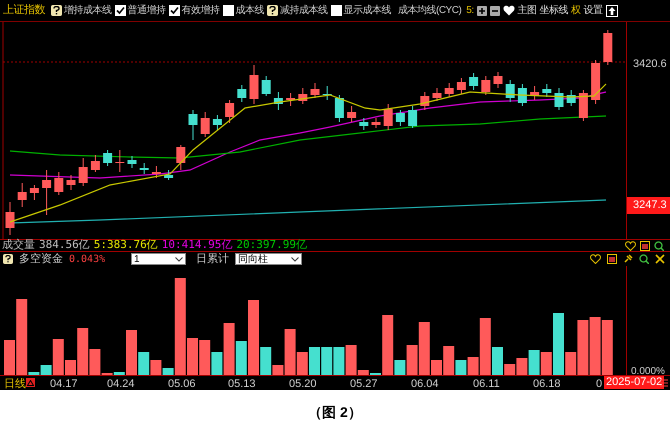 This screenshot has width=670, height=435. What do you see at coordinates (481, 11) in the screenshot?
I see `plus-icon` at bounding box center [481, 11].